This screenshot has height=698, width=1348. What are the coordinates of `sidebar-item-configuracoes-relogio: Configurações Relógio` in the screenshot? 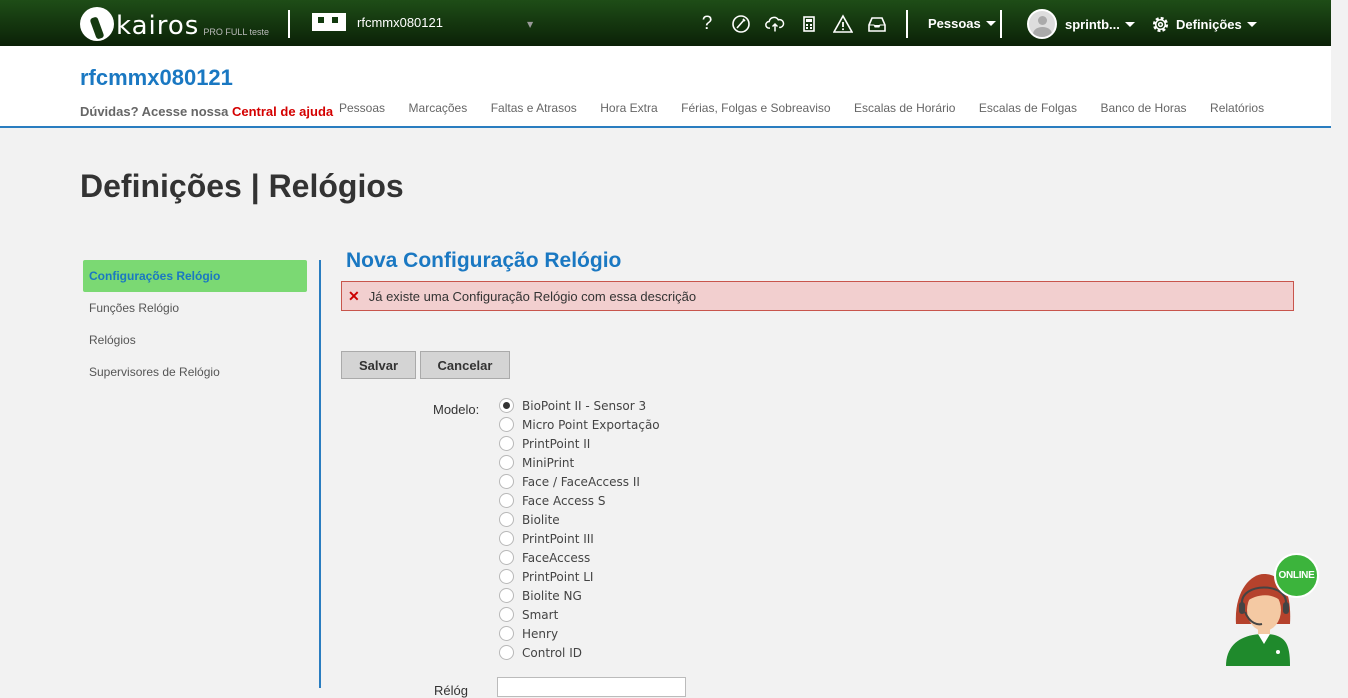 It's located at (195, 276).